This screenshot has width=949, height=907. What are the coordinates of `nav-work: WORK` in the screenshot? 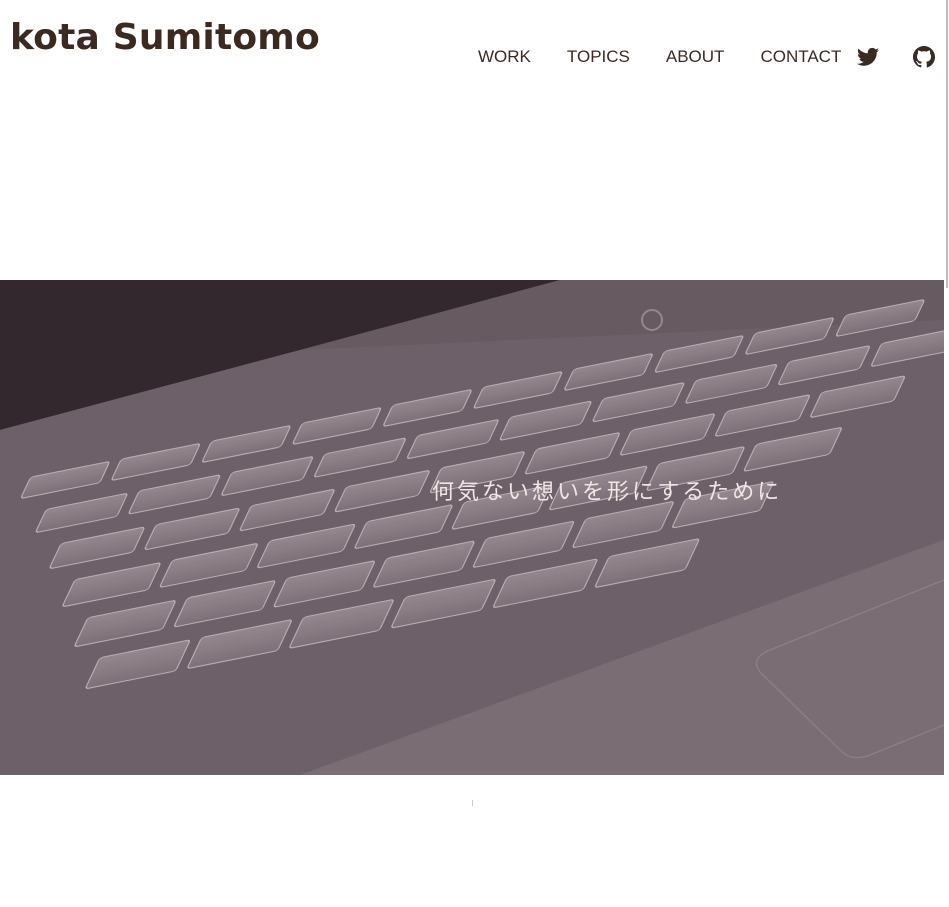 It's located at (504, 57).